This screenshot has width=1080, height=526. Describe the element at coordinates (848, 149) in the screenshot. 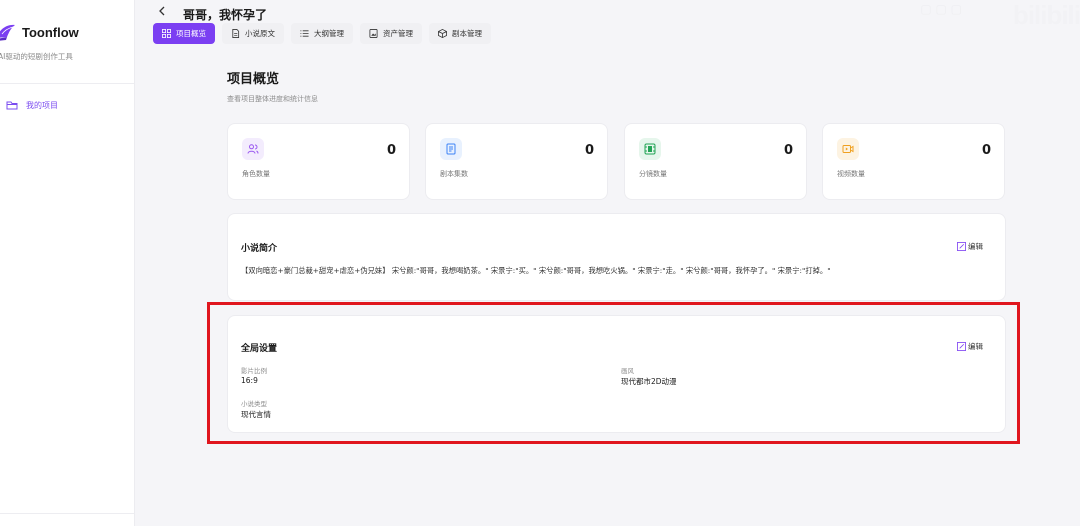

I see `video-icon` at that location.